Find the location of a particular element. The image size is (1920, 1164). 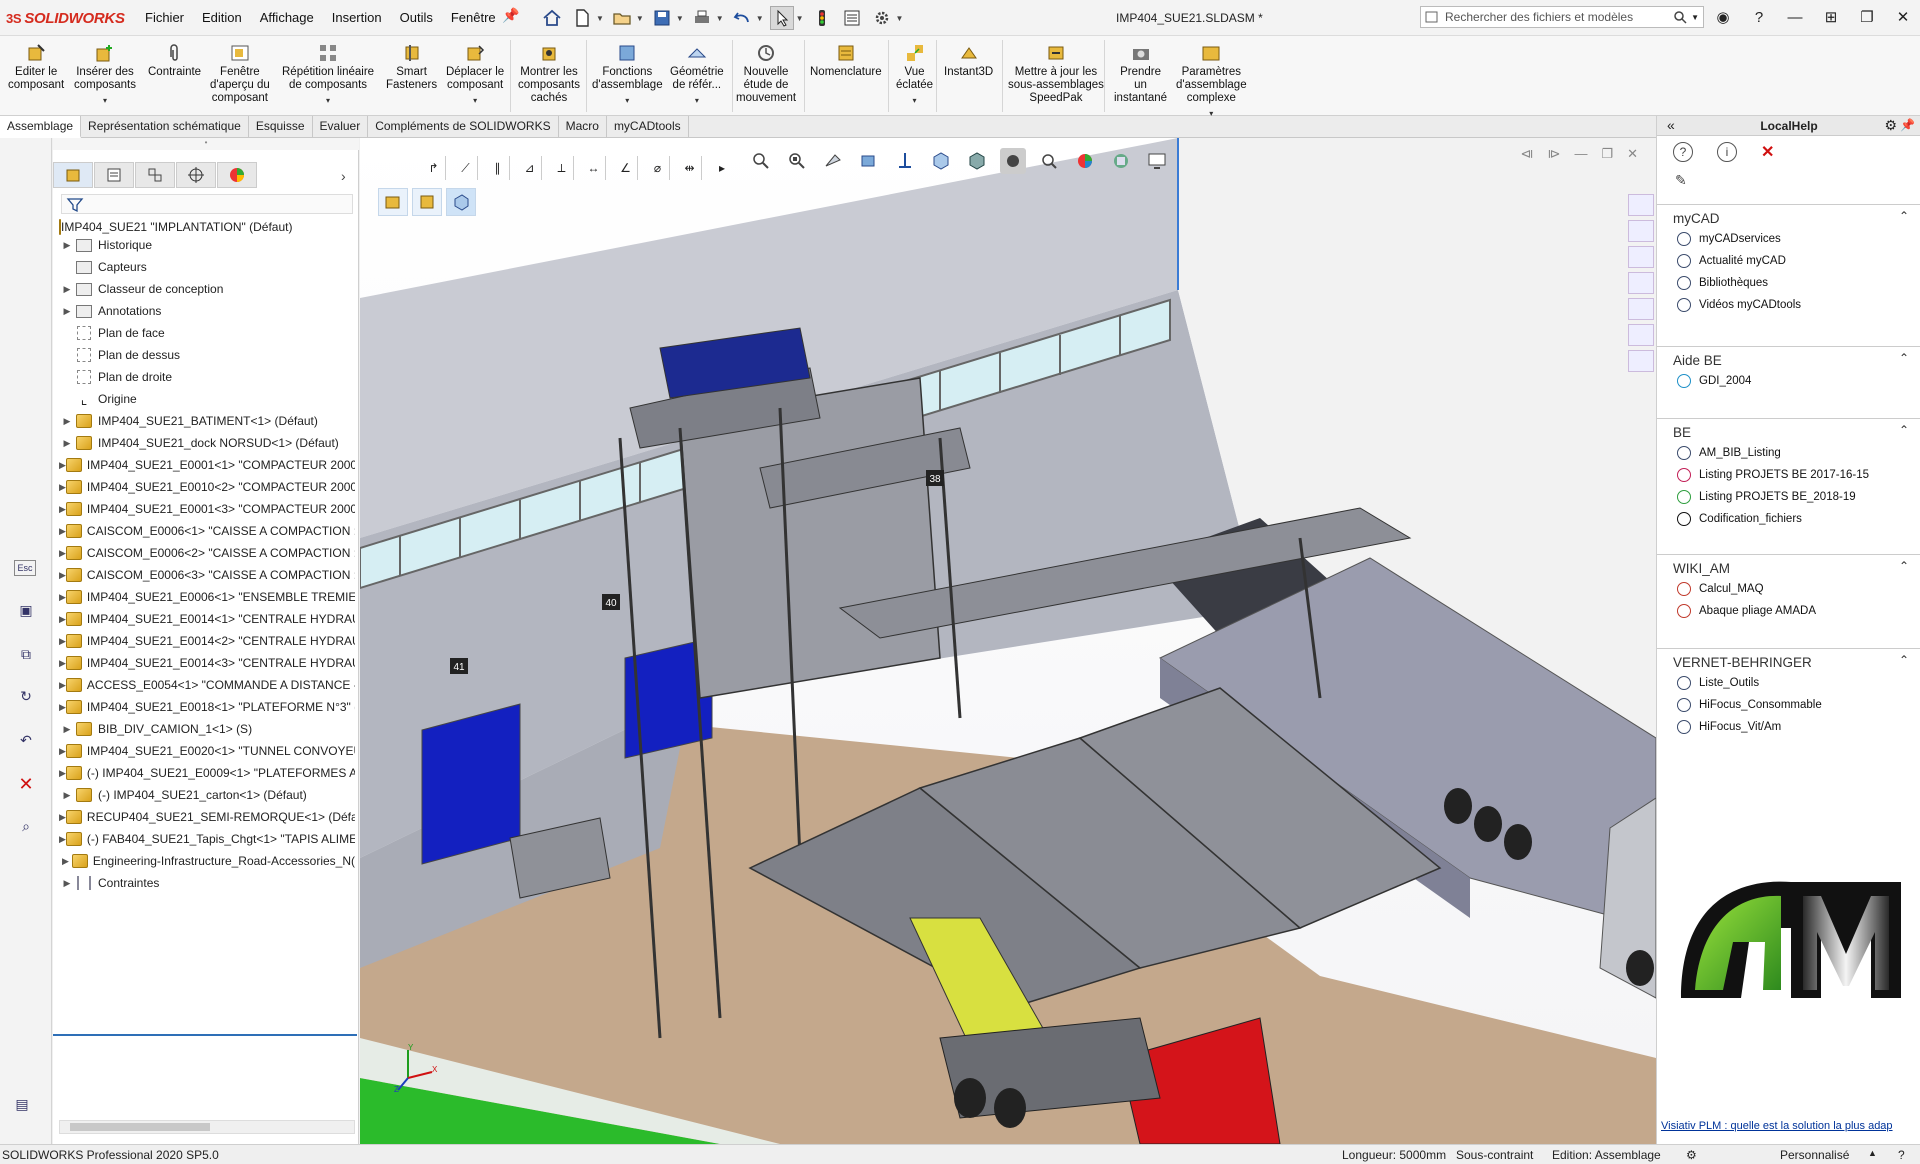

tree-item: ▶ Annotations is located at coordinates (207, 311).